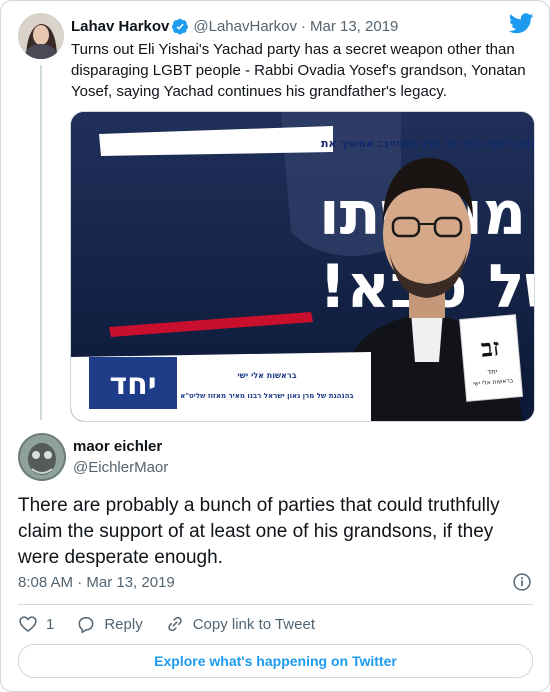 This screenshot has width=550, height=692. Describe the element at coordinates (275, 604) in the screenshot. I see `divider` at that location.